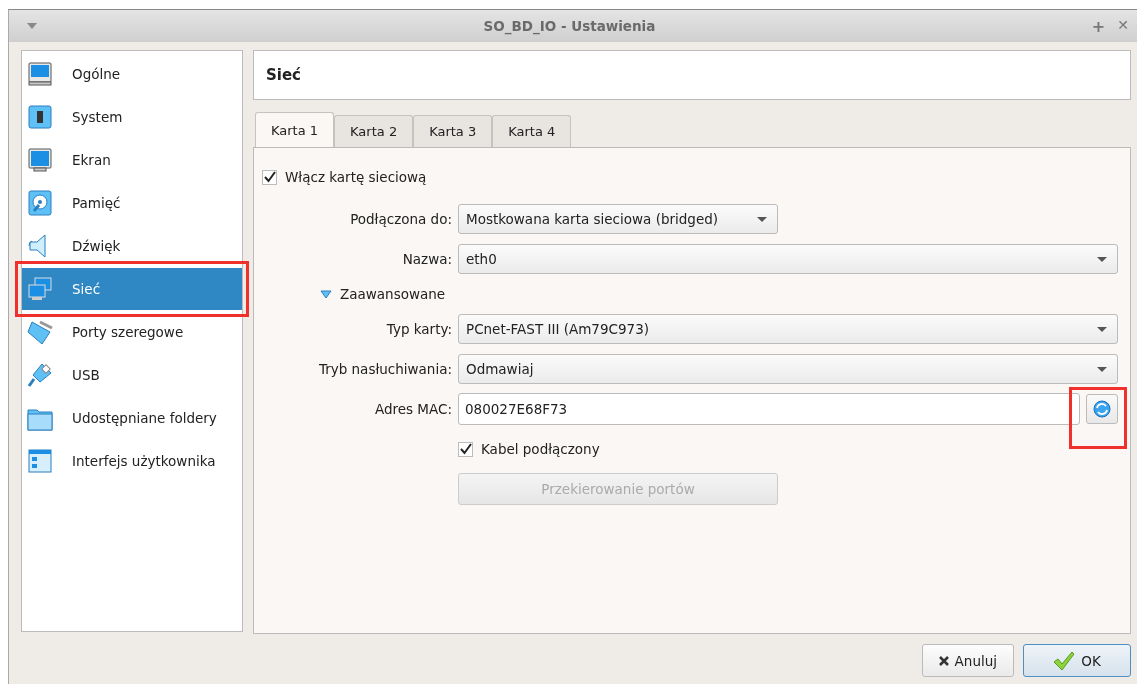  Describe the element at coordinates (40, 461) in the screenshot. I see `window-icon` at that location.